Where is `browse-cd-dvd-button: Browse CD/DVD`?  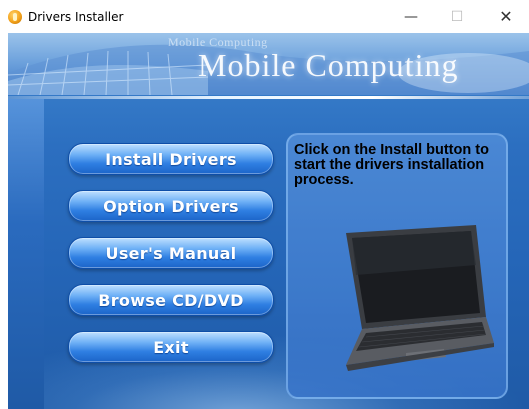 browse-cd-dvd-button: Browse CD/DVD is located at coordinates (171, 300).